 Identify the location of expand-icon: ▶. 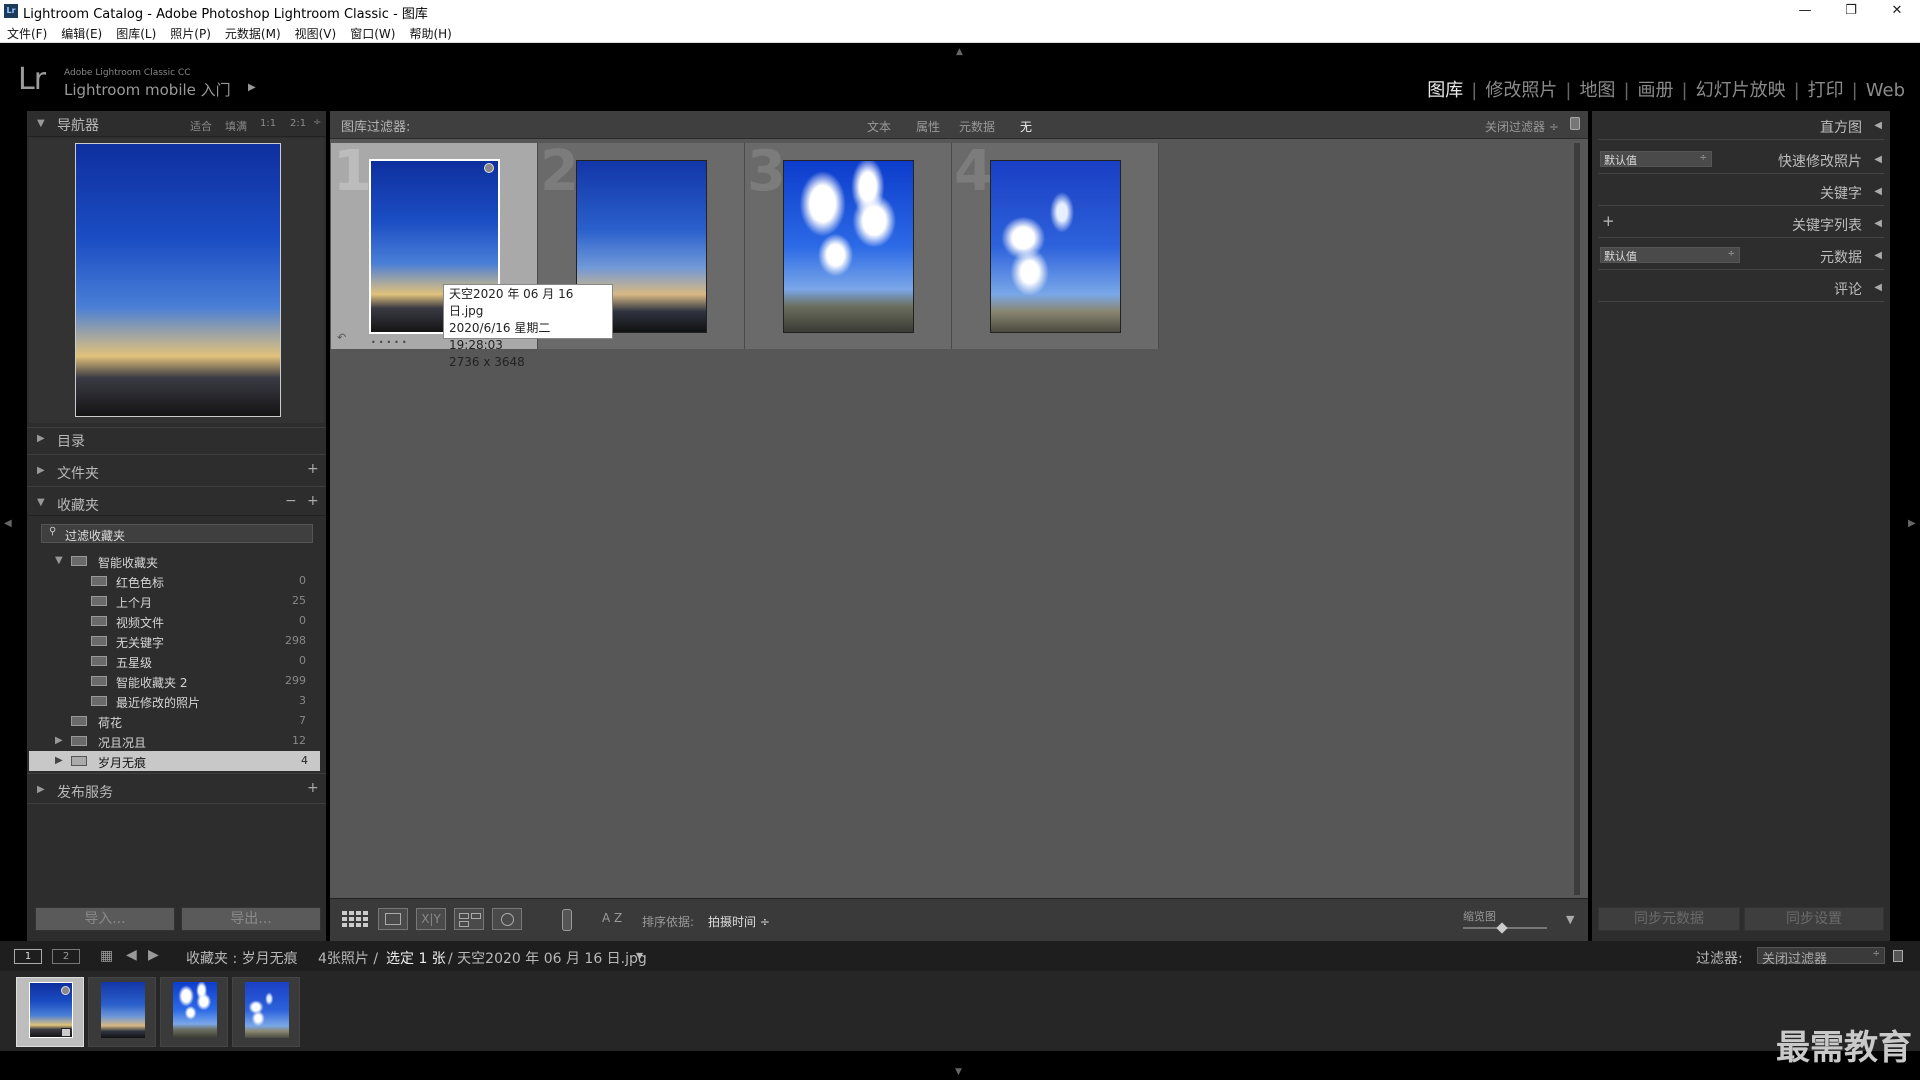
(59, 740).